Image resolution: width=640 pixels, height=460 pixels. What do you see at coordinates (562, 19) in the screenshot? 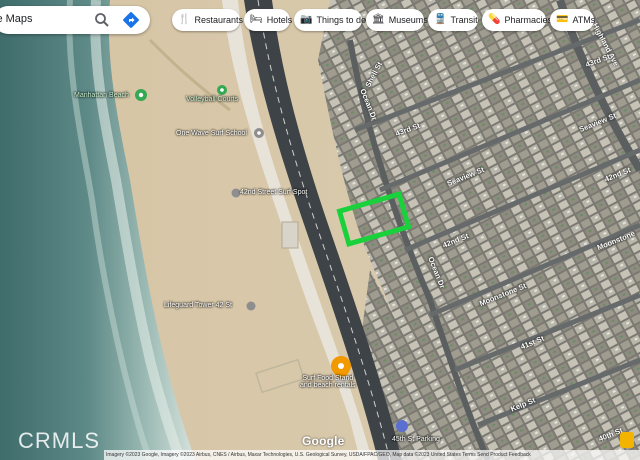
I see `atm-icon: 💳` at bounding box center [562, 19].